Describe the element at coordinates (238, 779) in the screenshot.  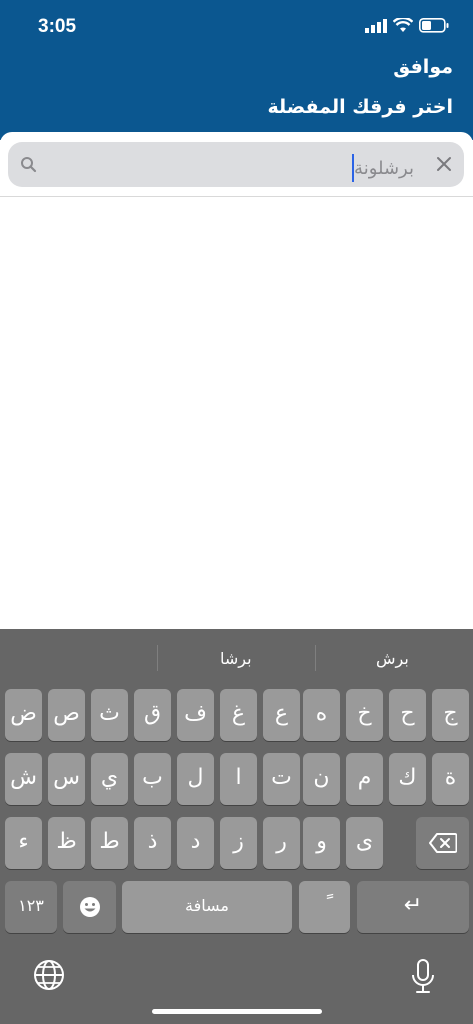
I see `key: ا` at that location.